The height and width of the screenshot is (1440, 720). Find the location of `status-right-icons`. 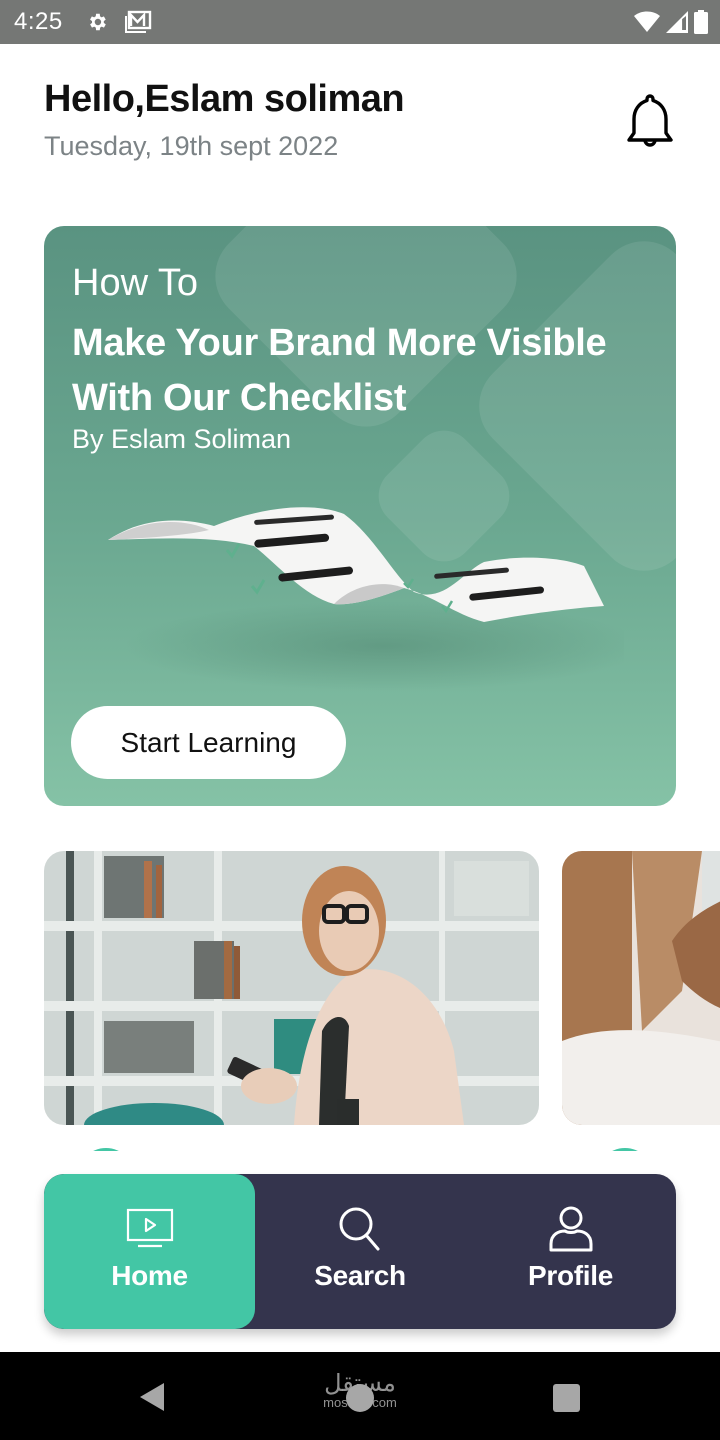

status-right-icons is located at coordinates (671, 22).